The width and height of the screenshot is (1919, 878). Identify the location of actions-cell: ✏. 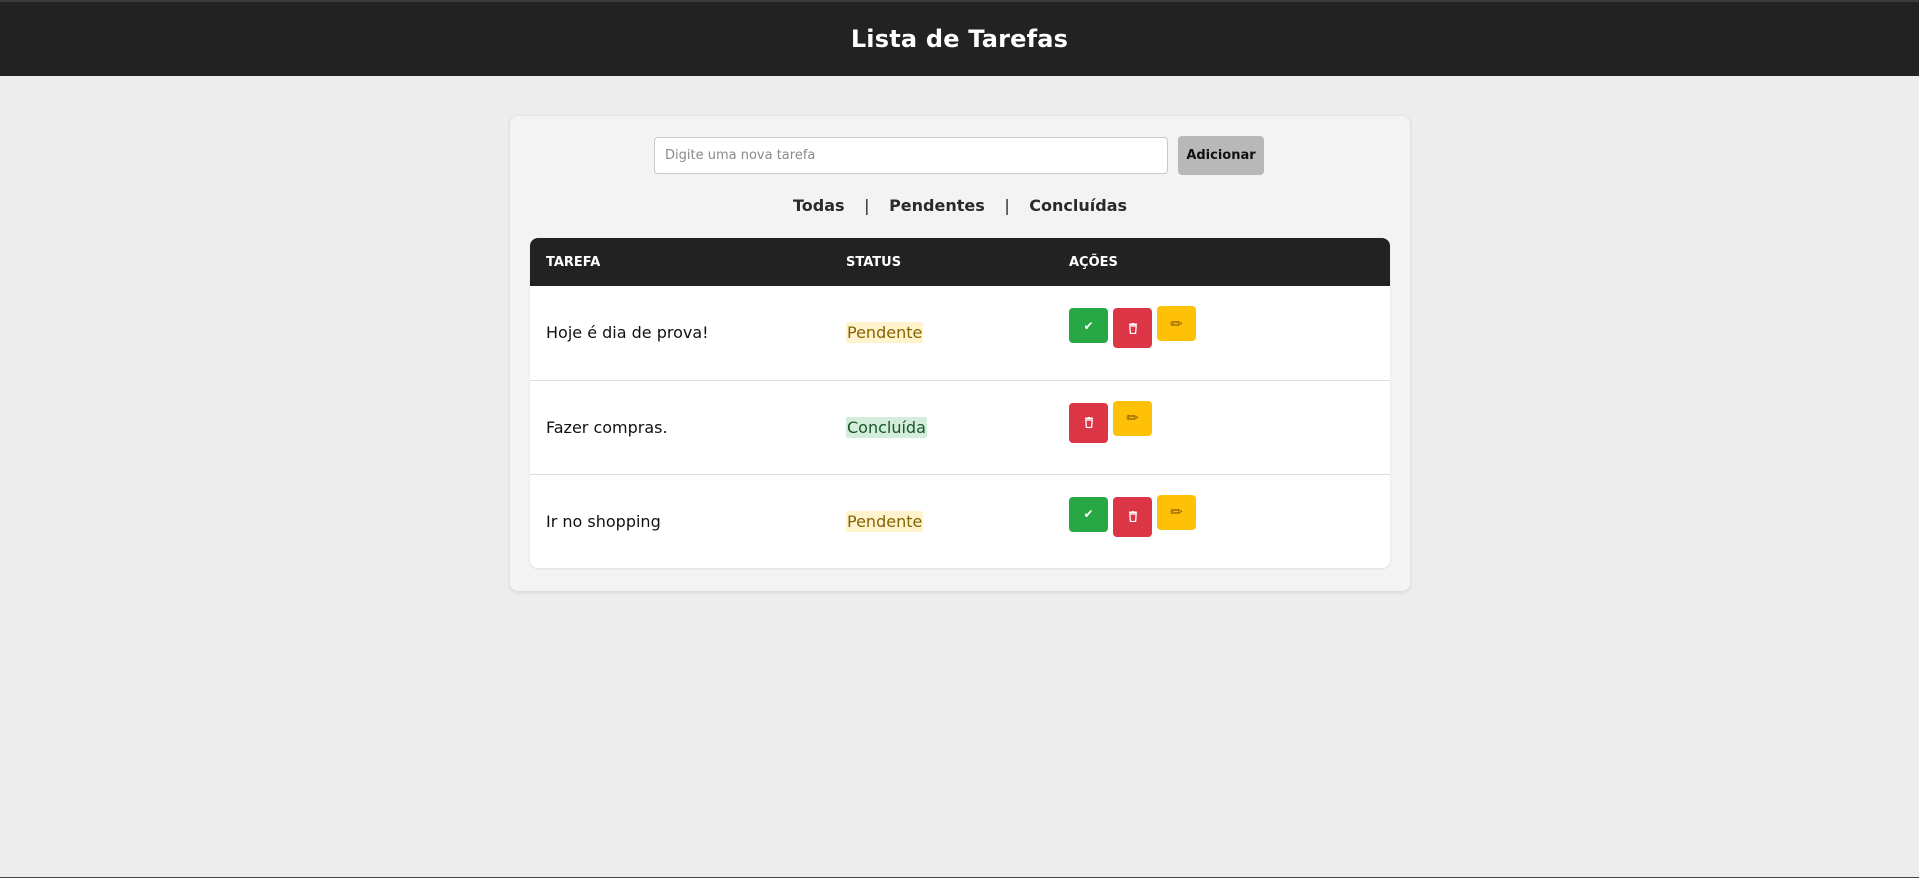
(1221, 427).